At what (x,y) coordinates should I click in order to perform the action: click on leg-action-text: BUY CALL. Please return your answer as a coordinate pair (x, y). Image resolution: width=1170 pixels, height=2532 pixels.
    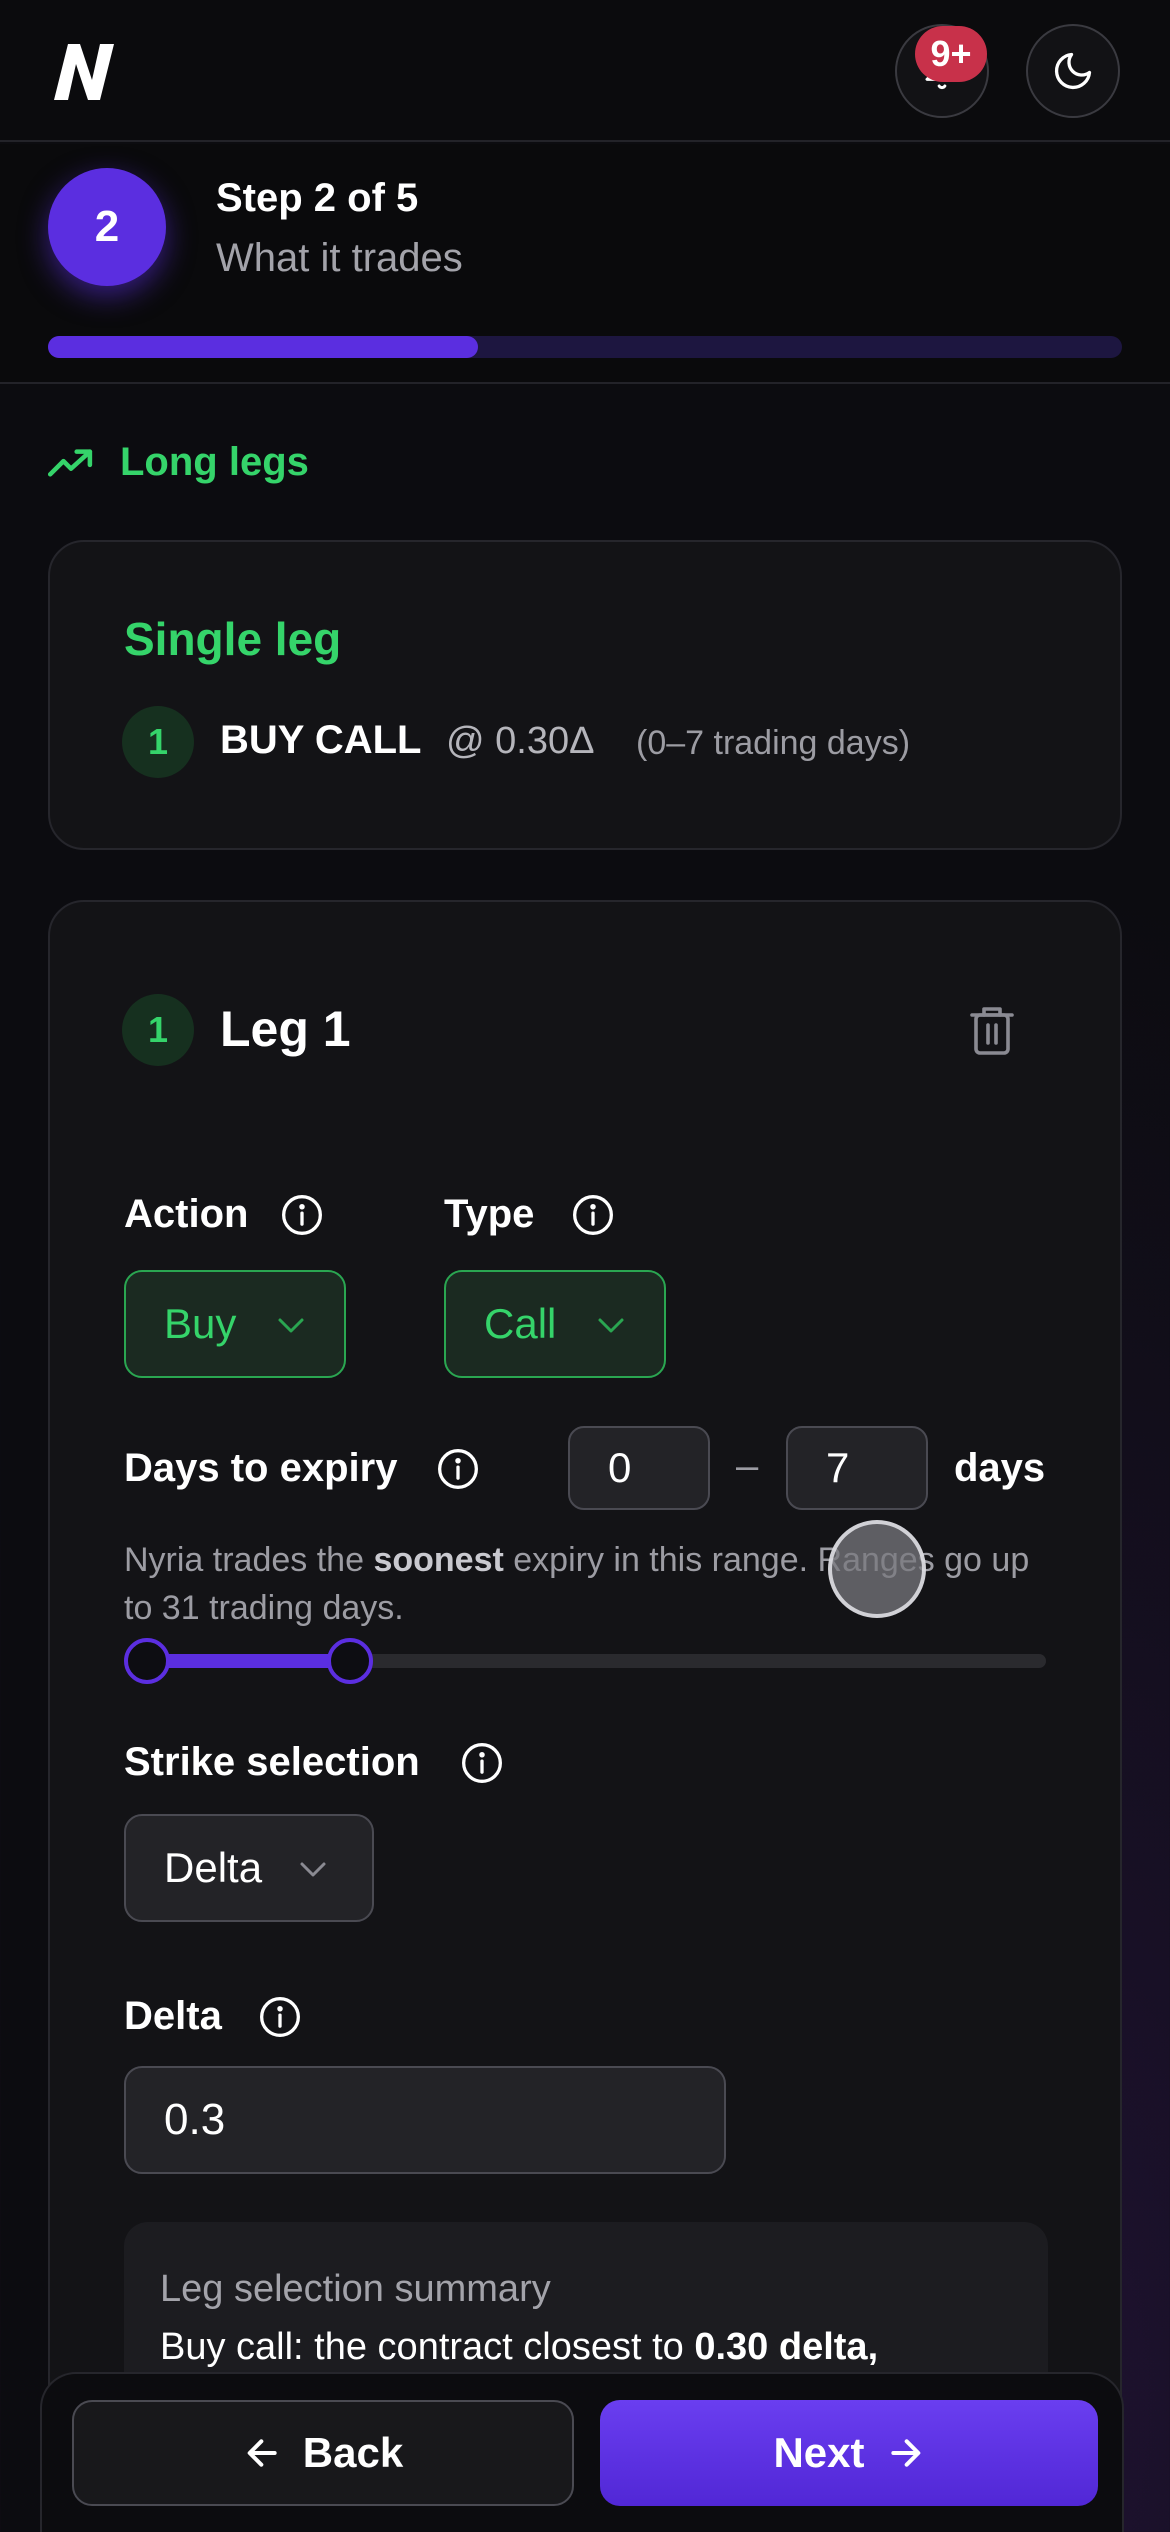
    Looking at the image, I should click on (321, 740).